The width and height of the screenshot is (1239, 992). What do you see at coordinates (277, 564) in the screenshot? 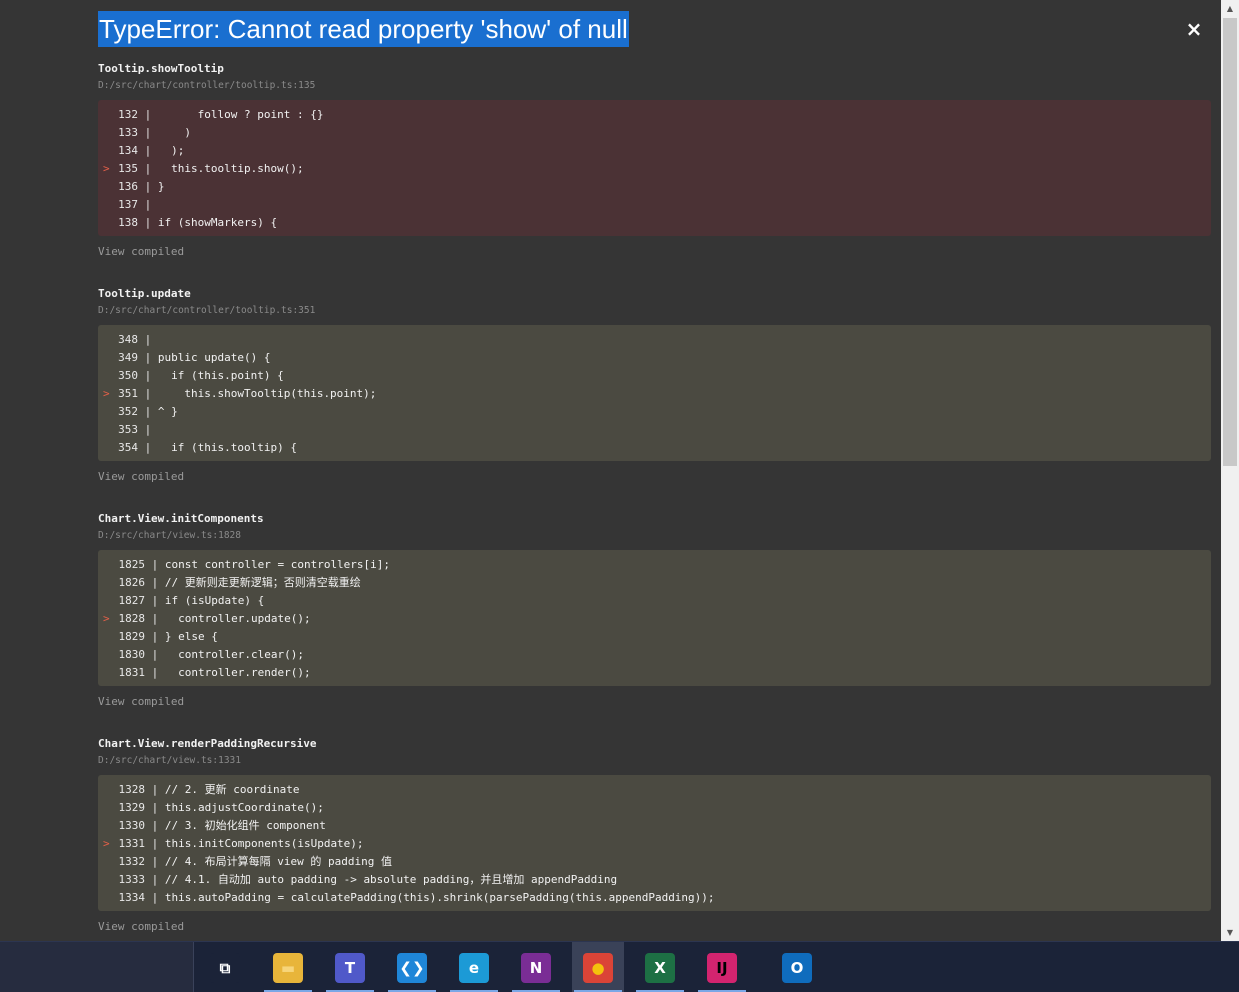
I see `line-code: const controller = controllers[i];` at bounding box center [277, 564].